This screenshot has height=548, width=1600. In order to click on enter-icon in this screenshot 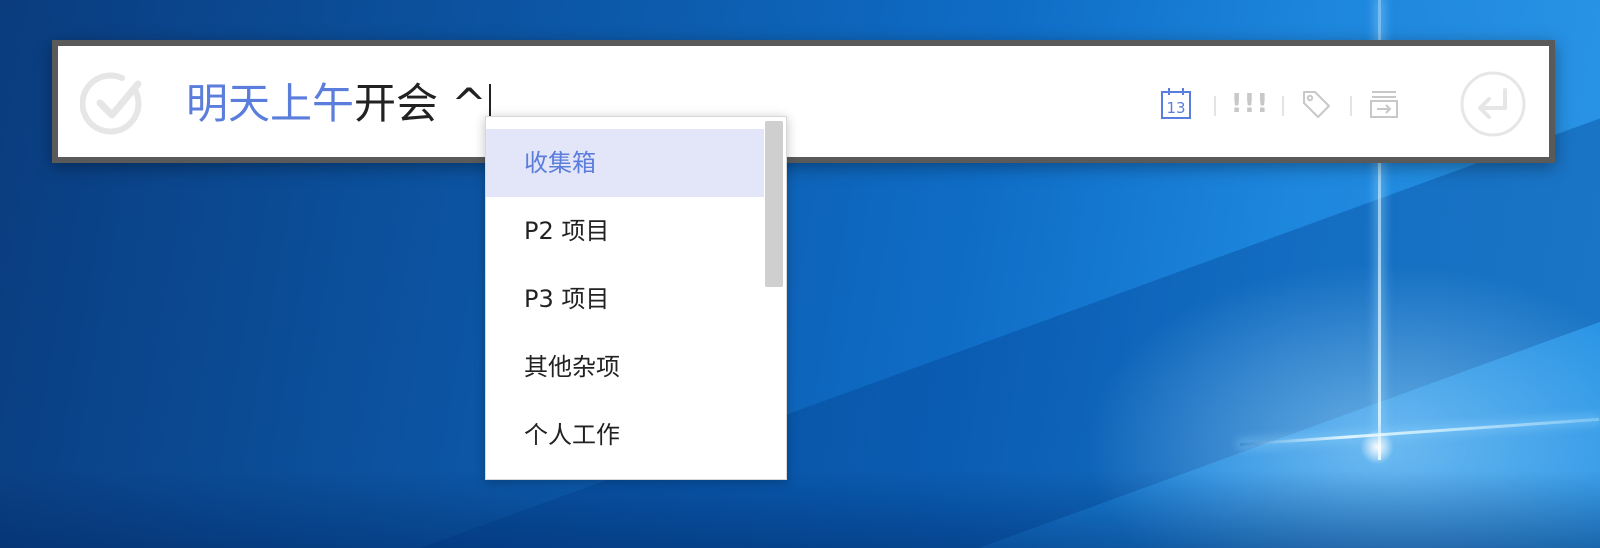, I will do `click(1493, 104)`.